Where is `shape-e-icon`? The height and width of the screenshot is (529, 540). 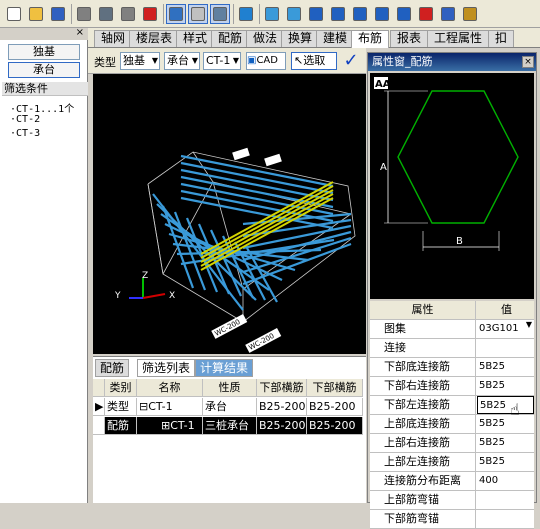
shape-e-icon is located at coordinates (404, 14).